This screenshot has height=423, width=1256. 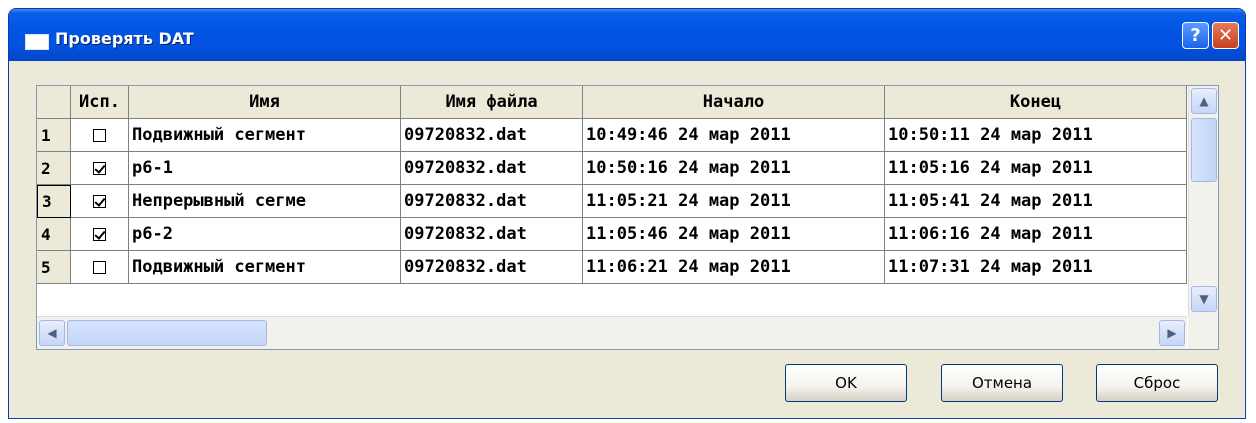 I want to click on column-header-name: Имя, so click(x=265, y=102).